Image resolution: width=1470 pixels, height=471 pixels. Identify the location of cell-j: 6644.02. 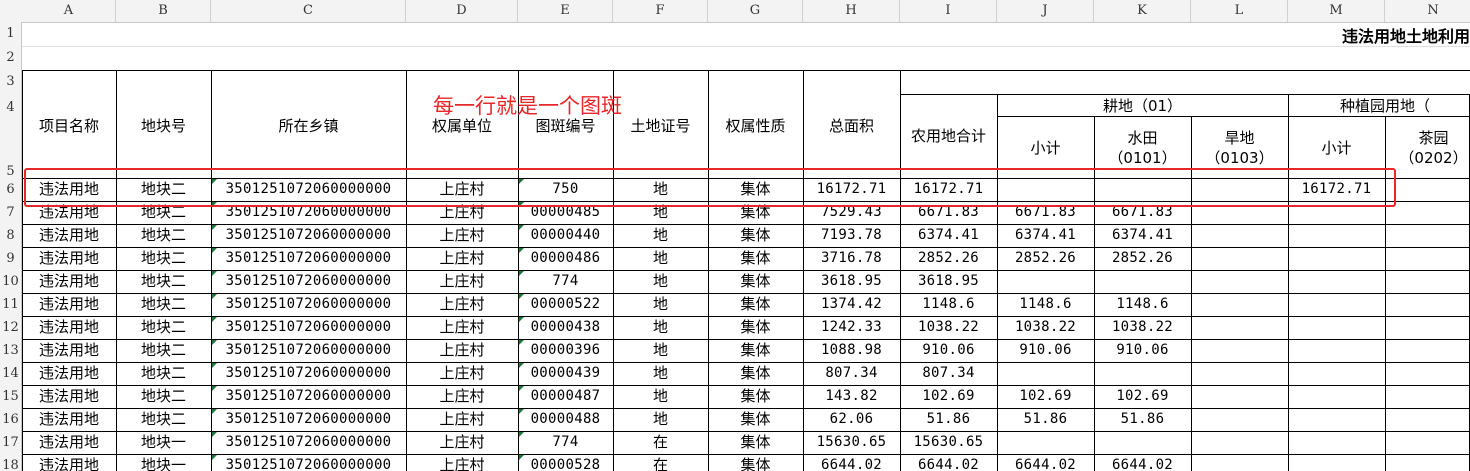
(1045, 462).